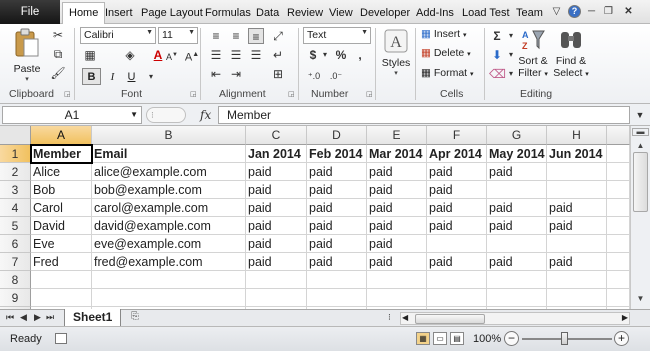  I want to click on currency-dropdown-icon: ▾, so click(325, 55).